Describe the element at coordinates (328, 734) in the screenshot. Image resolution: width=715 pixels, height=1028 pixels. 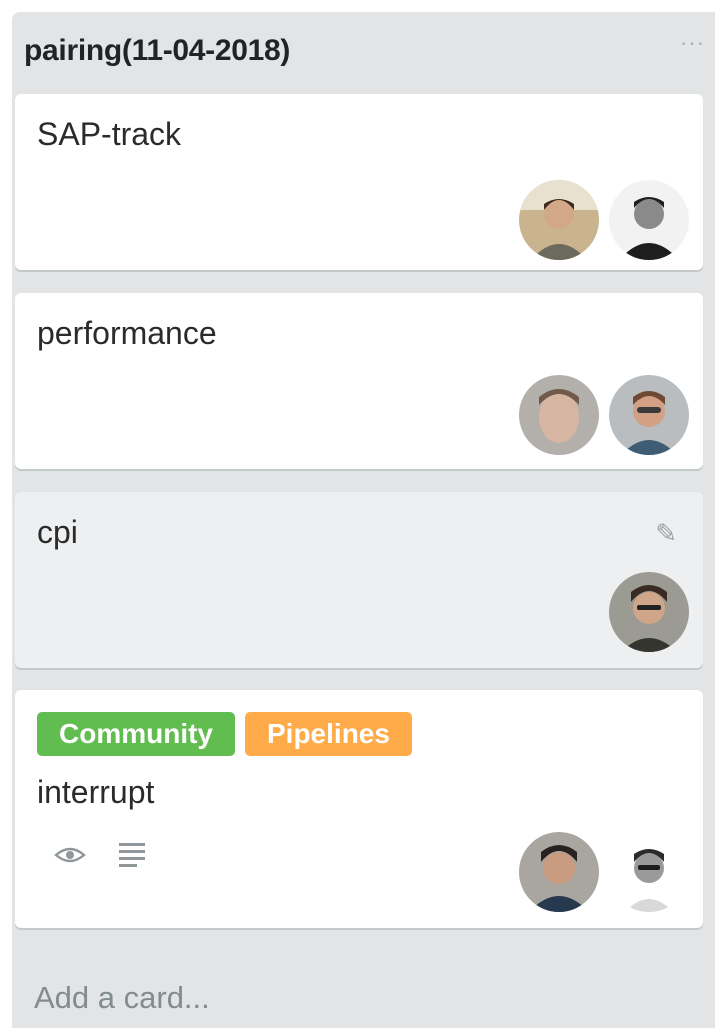
I see `label-pipelines: Pipelines` at that location.